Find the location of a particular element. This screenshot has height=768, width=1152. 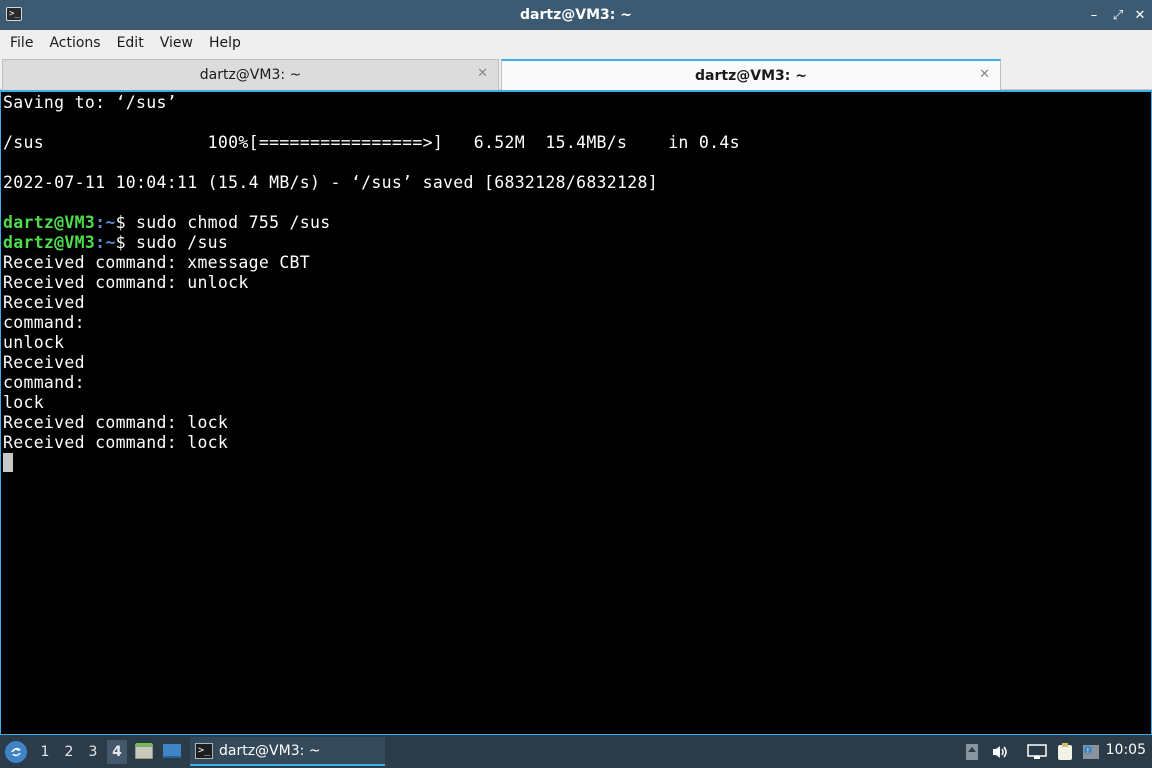

command-text: sudo chmod 755 /sus is located at coordinates (233, 222).